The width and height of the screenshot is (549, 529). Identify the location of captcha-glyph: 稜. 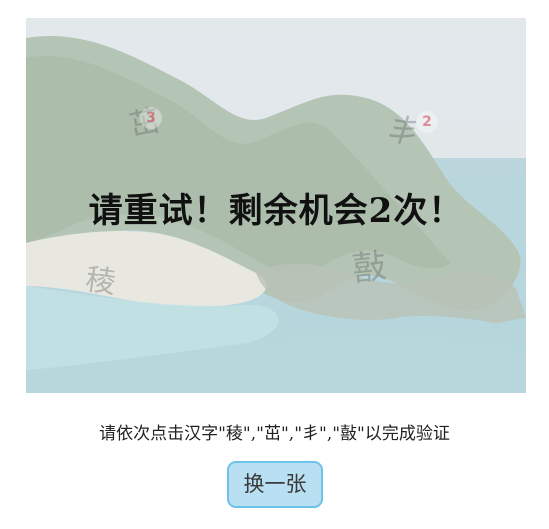
(101, 278).